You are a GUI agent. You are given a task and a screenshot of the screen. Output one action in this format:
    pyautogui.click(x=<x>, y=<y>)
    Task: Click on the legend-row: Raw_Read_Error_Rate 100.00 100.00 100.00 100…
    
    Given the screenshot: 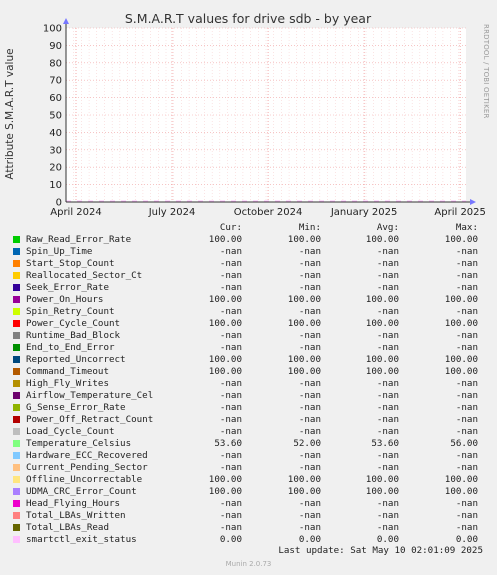 What is the action you would take?
    pyautogui.click(x=248, y=240)
    